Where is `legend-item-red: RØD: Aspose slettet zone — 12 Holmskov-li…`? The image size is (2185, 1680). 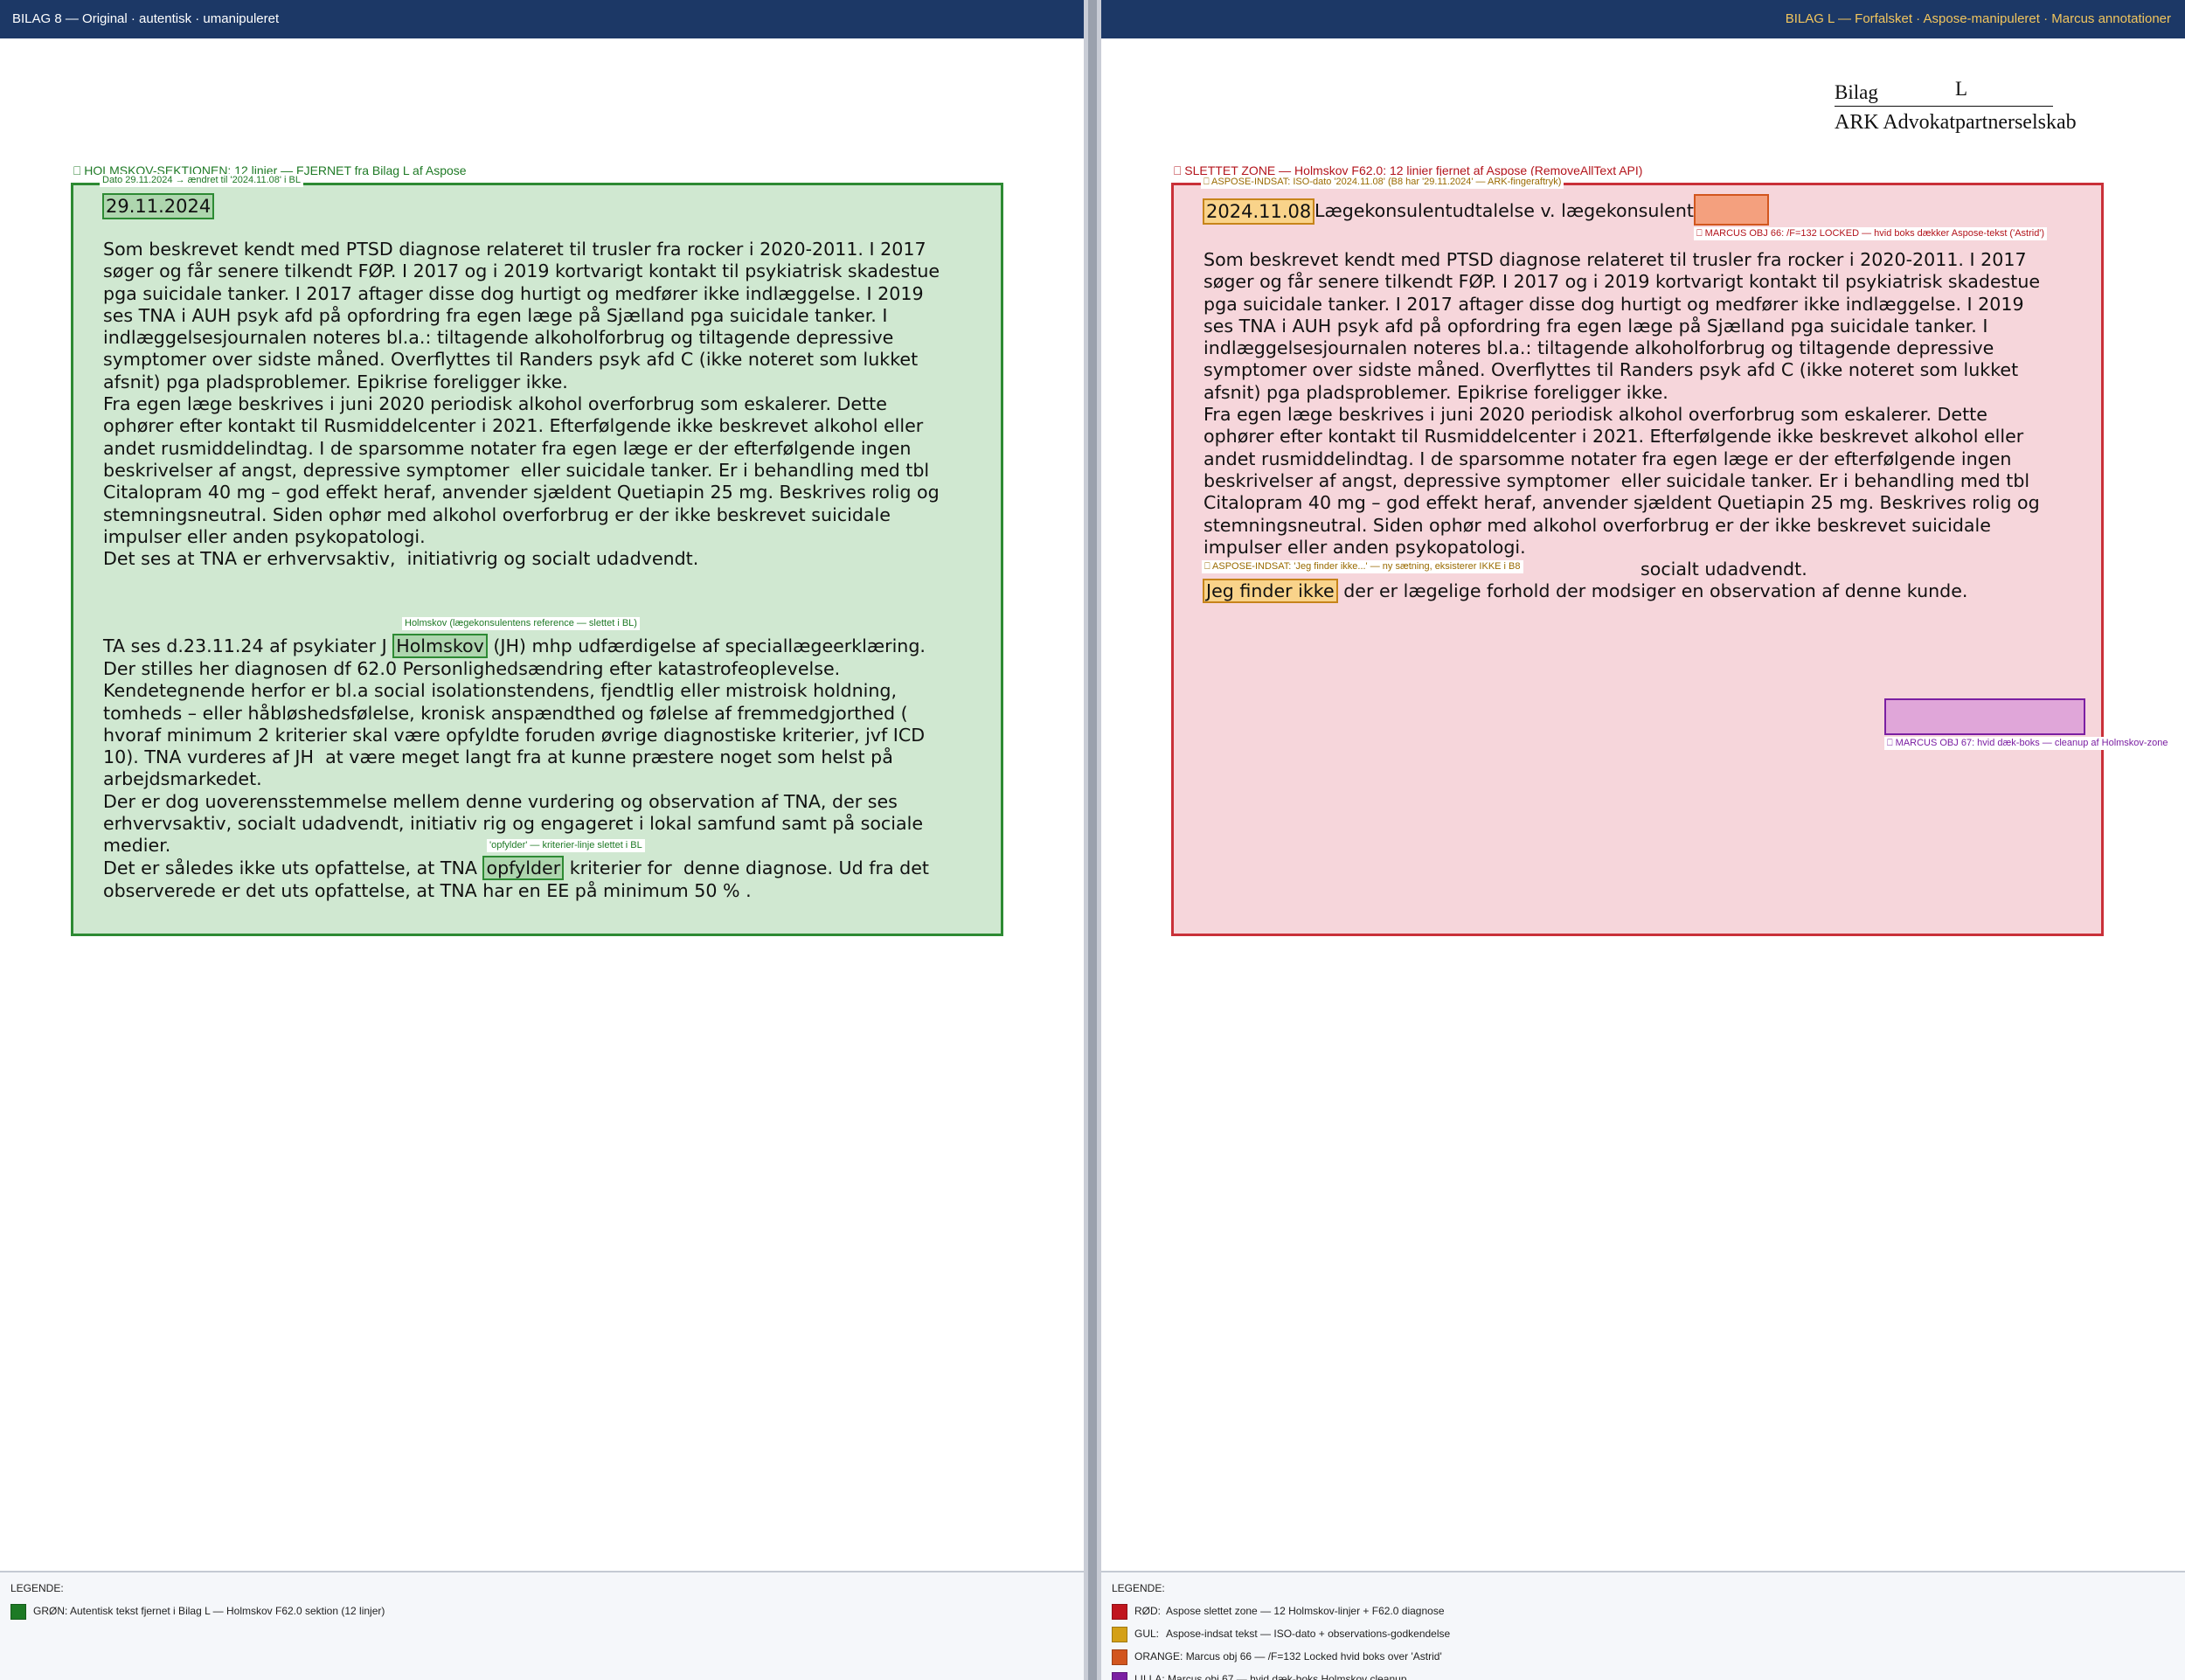 legend-item-red: RØD: Aspose slettet zone — 12 Holmskov-li… is located at coordinates (1278, 1611).